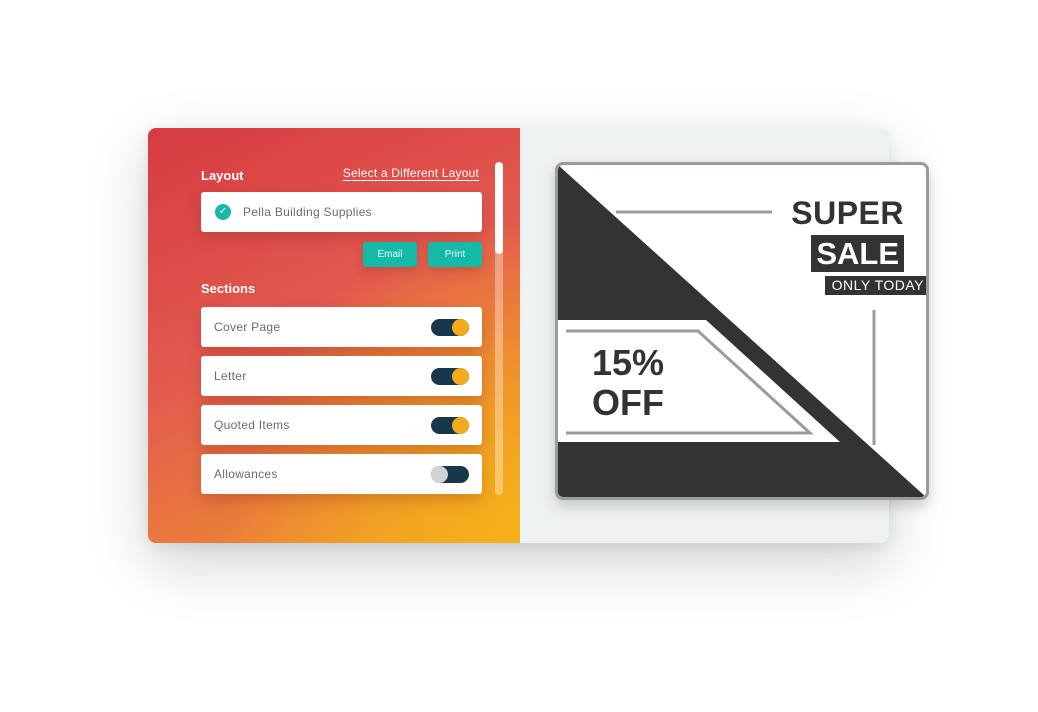 This screenshot has height=712, width=1038. What do you see at coordinates (307, 212) in the screenshot?
I see `selected-layout-name: Pella Building Supplies` at bounding box center [307, 212].